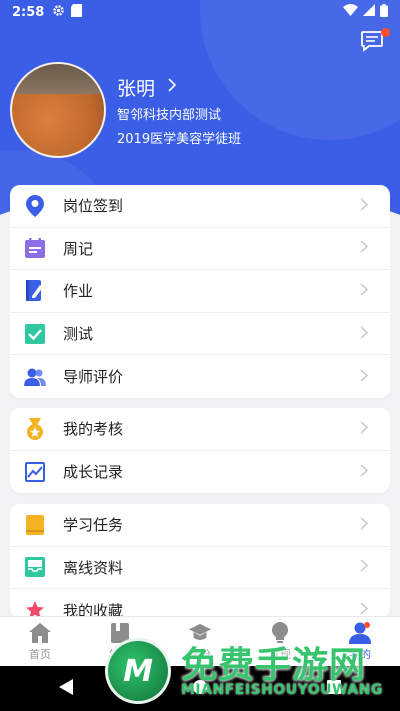  Describe the element at coordinates (58, 110) in the screenshot. I see `avatar` at that location.